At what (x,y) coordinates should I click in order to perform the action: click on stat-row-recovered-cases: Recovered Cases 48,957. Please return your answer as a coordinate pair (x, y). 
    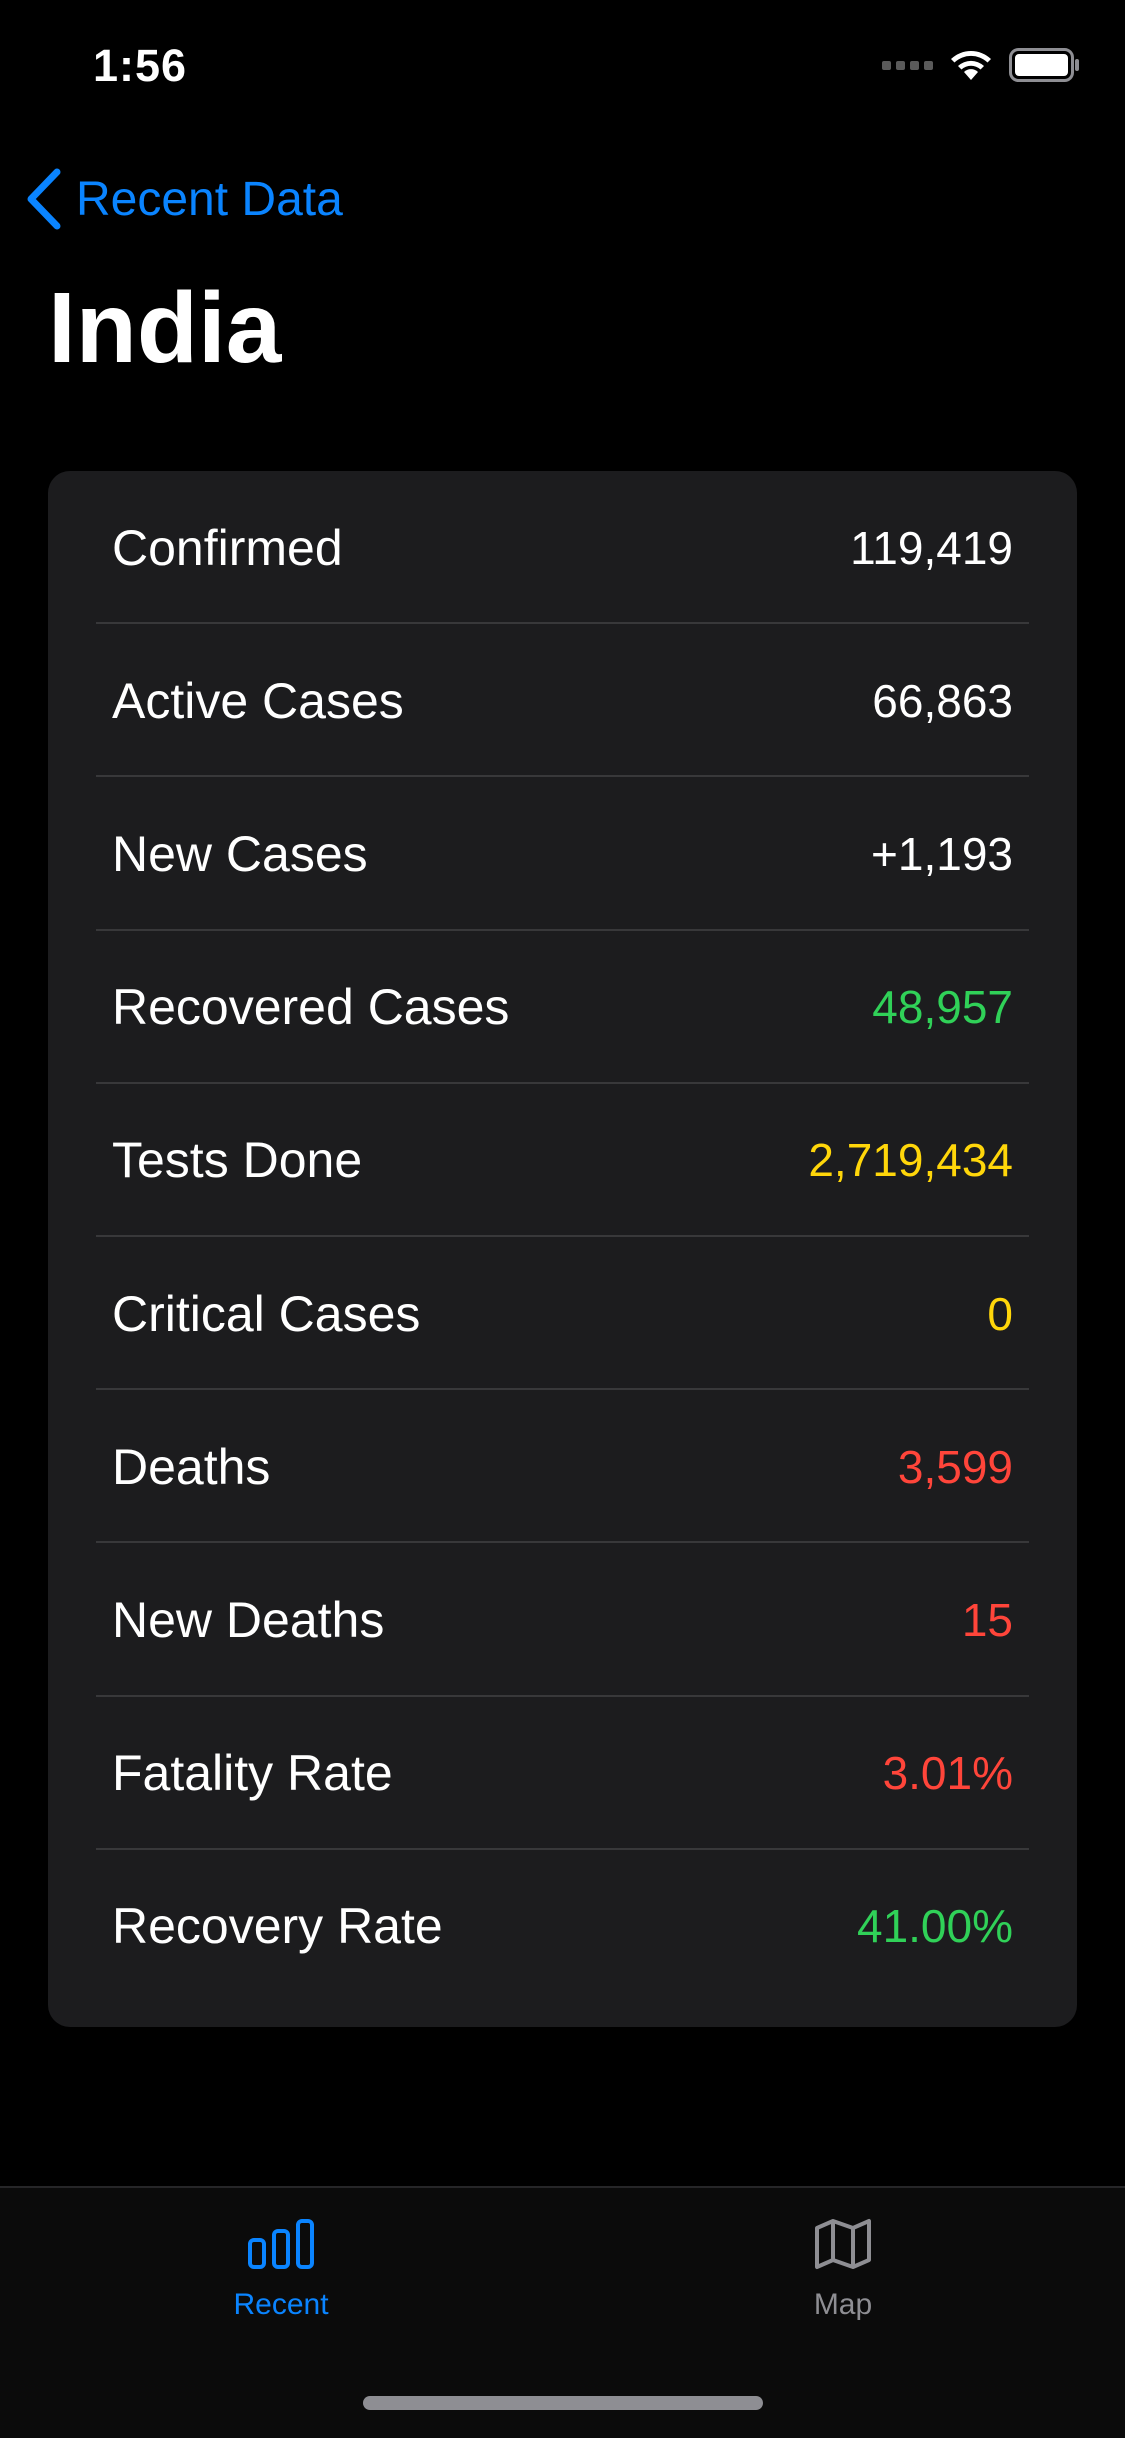
    Looking at the image, I should click on (562, 1007).